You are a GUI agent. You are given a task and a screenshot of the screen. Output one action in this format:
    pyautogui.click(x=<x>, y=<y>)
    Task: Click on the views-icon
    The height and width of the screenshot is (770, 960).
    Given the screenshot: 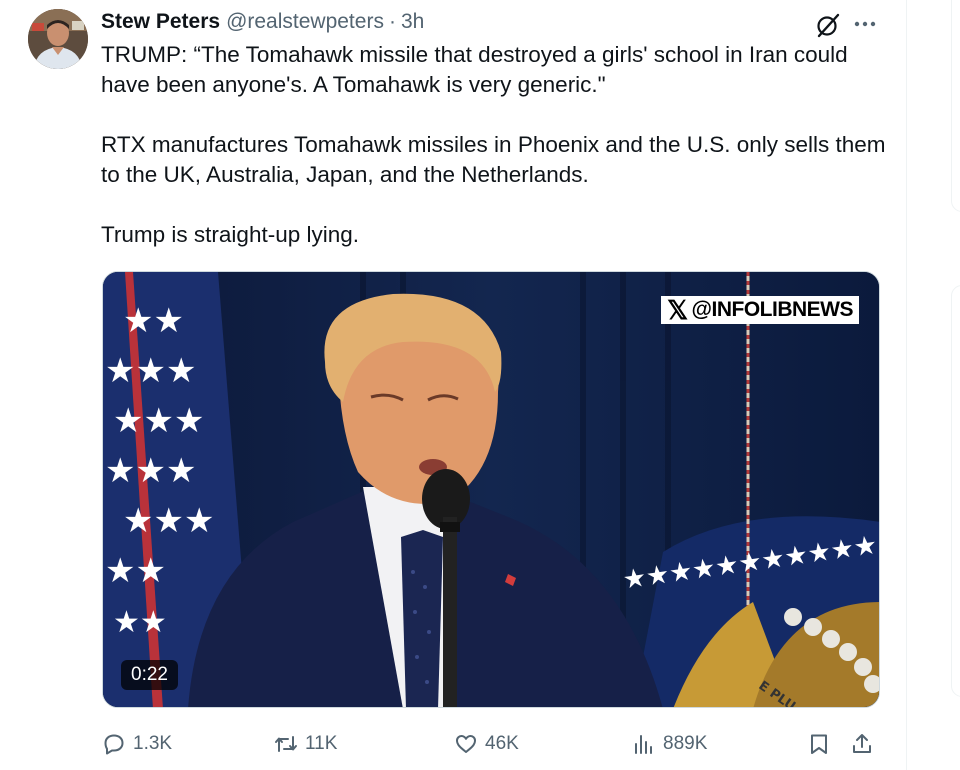 What is the action you would take?
    pyautogui.click(x=643, y=744)
    